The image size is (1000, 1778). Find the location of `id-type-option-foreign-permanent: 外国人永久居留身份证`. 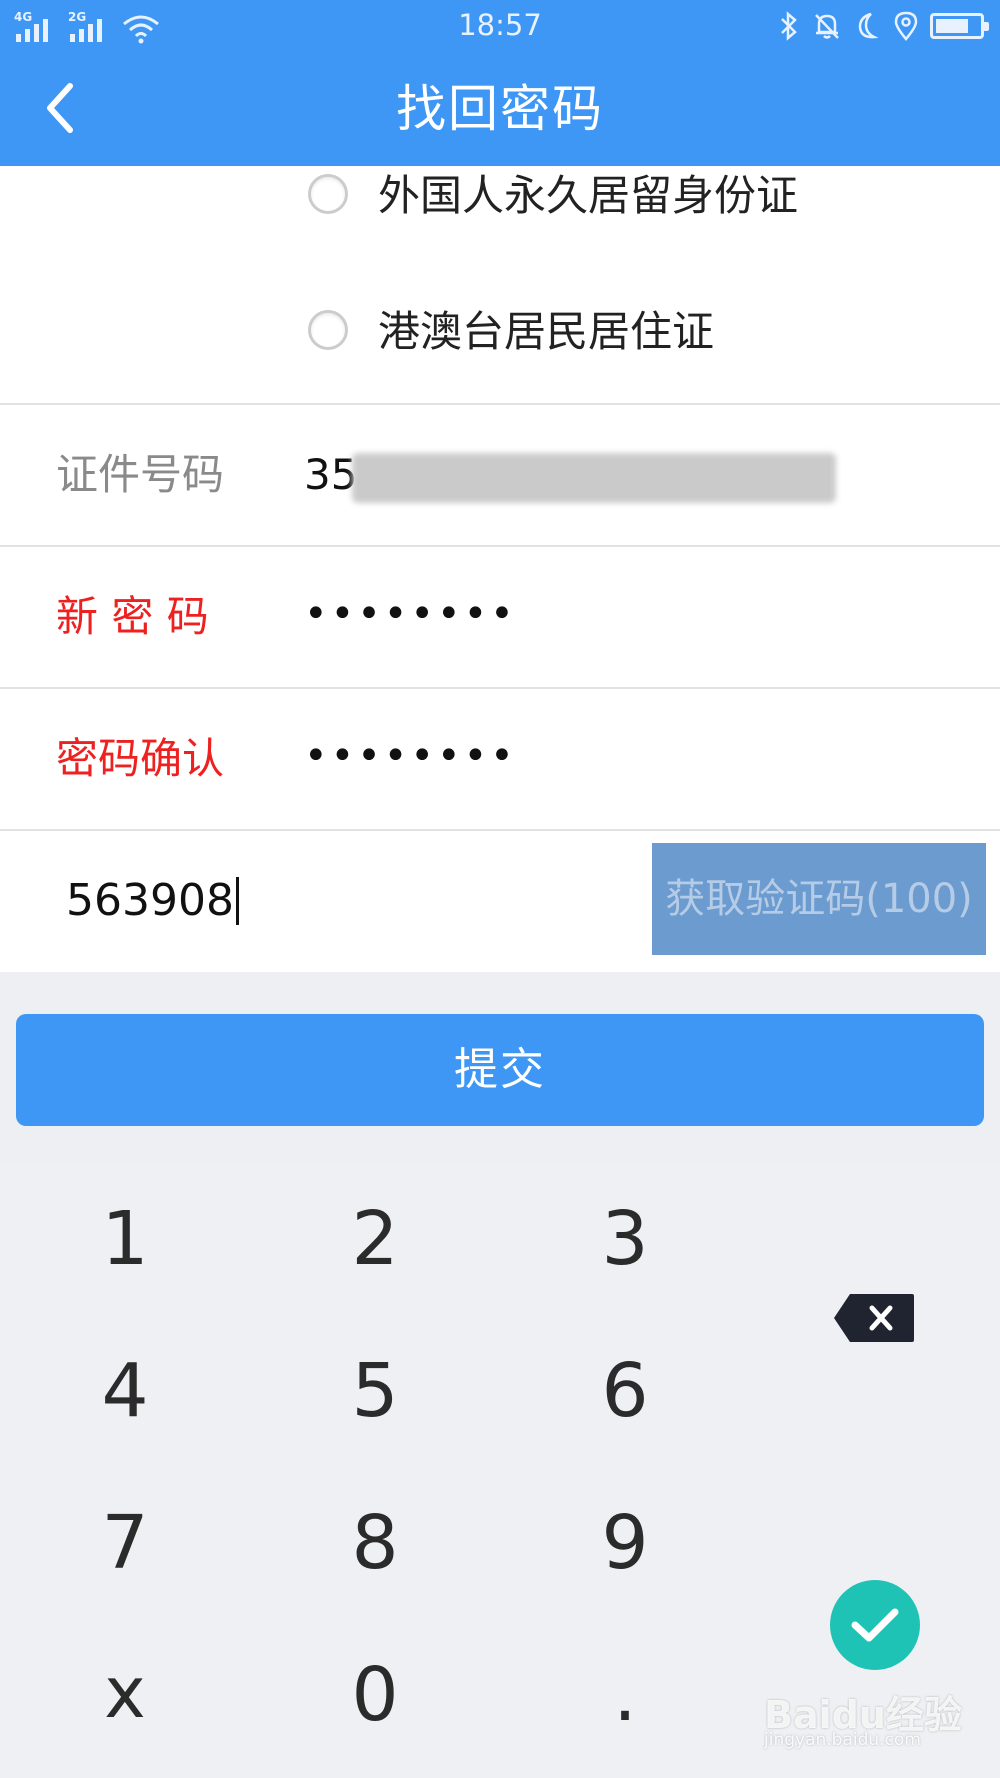

id-type-option-foreign-permanent: 外国人永久居留身份证 is located at coordinates (500, 196).